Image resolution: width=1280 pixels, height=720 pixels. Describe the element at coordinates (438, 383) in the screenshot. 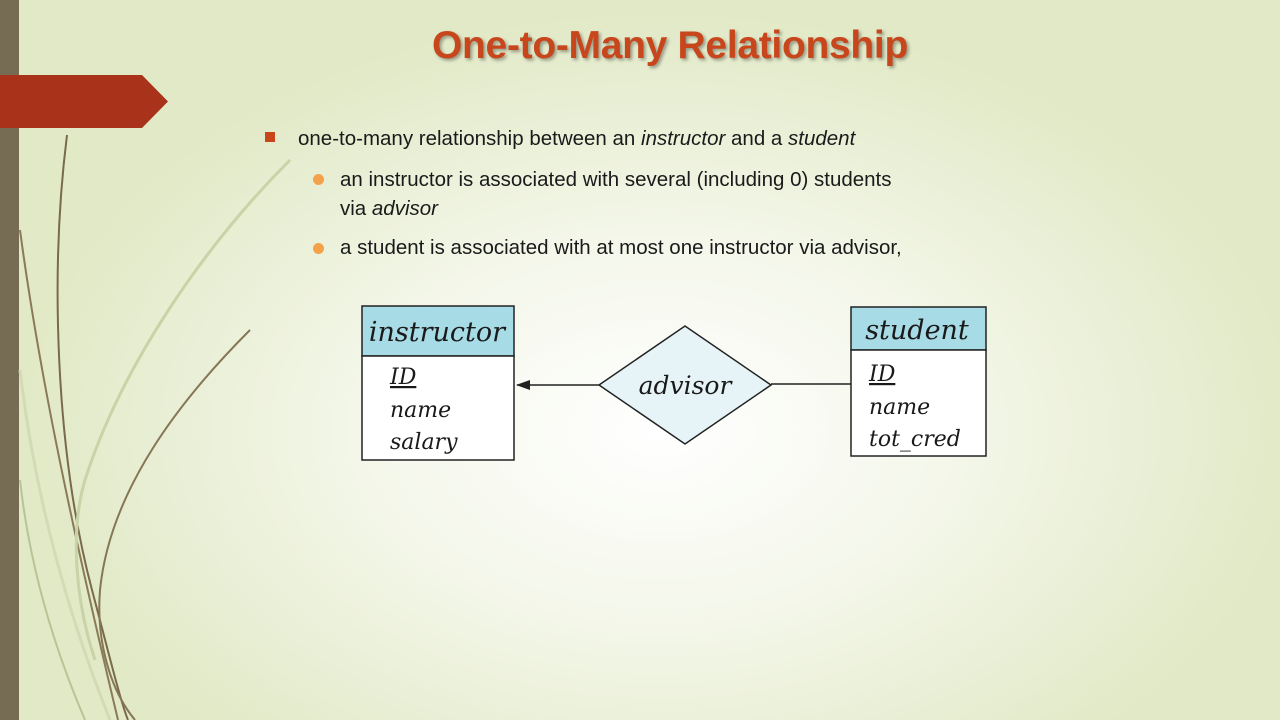

I see `instructor-entity: instructor ID name salary` at that location.